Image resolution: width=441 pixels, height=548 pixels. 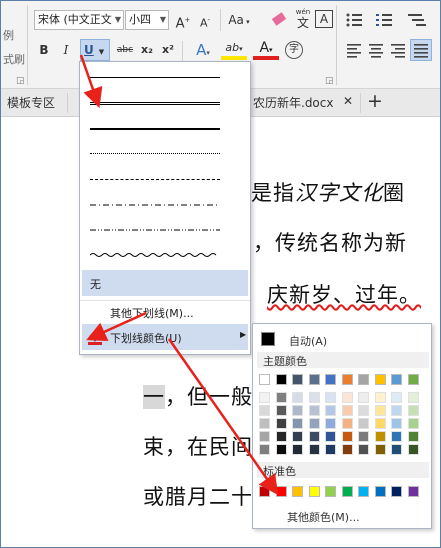 What do you see at coordinates (342, 340) in the screenshot?
I see `auto-color-item: 自动(A)` at bounding box center [342, 340].